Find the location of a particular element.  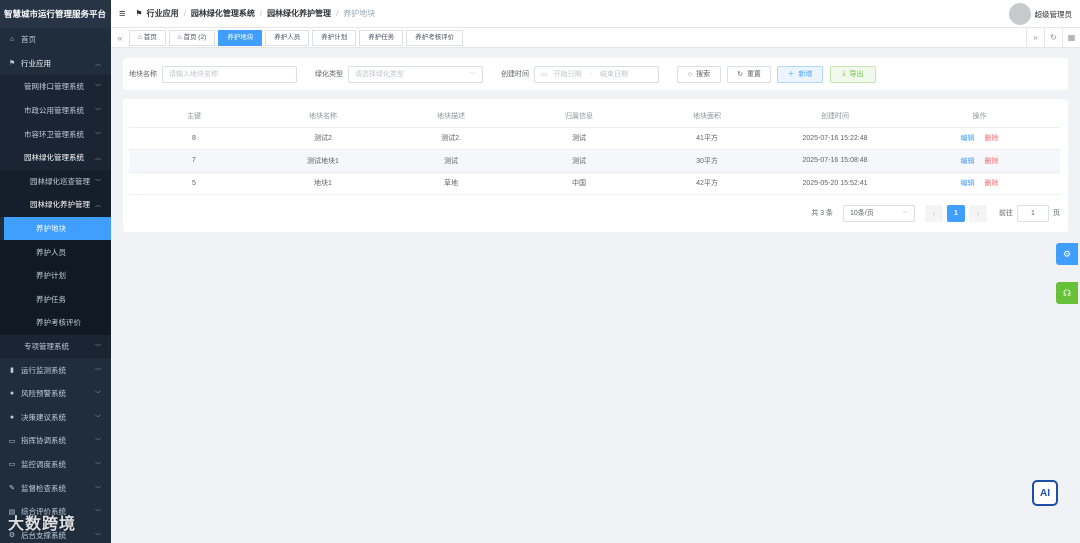

gavel-icon: ✎ is located at coordinates (12, 489).